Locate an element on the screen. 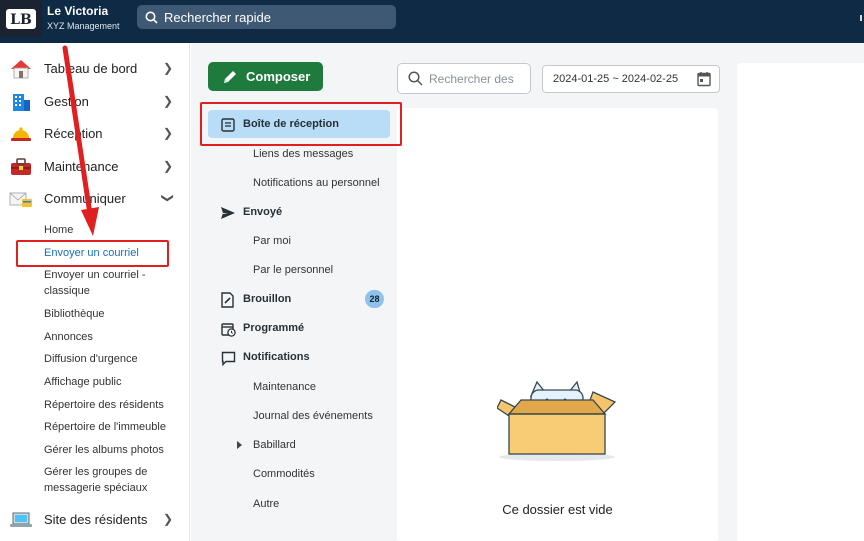 Image resolution: width=864 pixels, height=541 pixels. folder-inbox-staff-notifications: Notifications au personnel is located at coordinates (316, 183).